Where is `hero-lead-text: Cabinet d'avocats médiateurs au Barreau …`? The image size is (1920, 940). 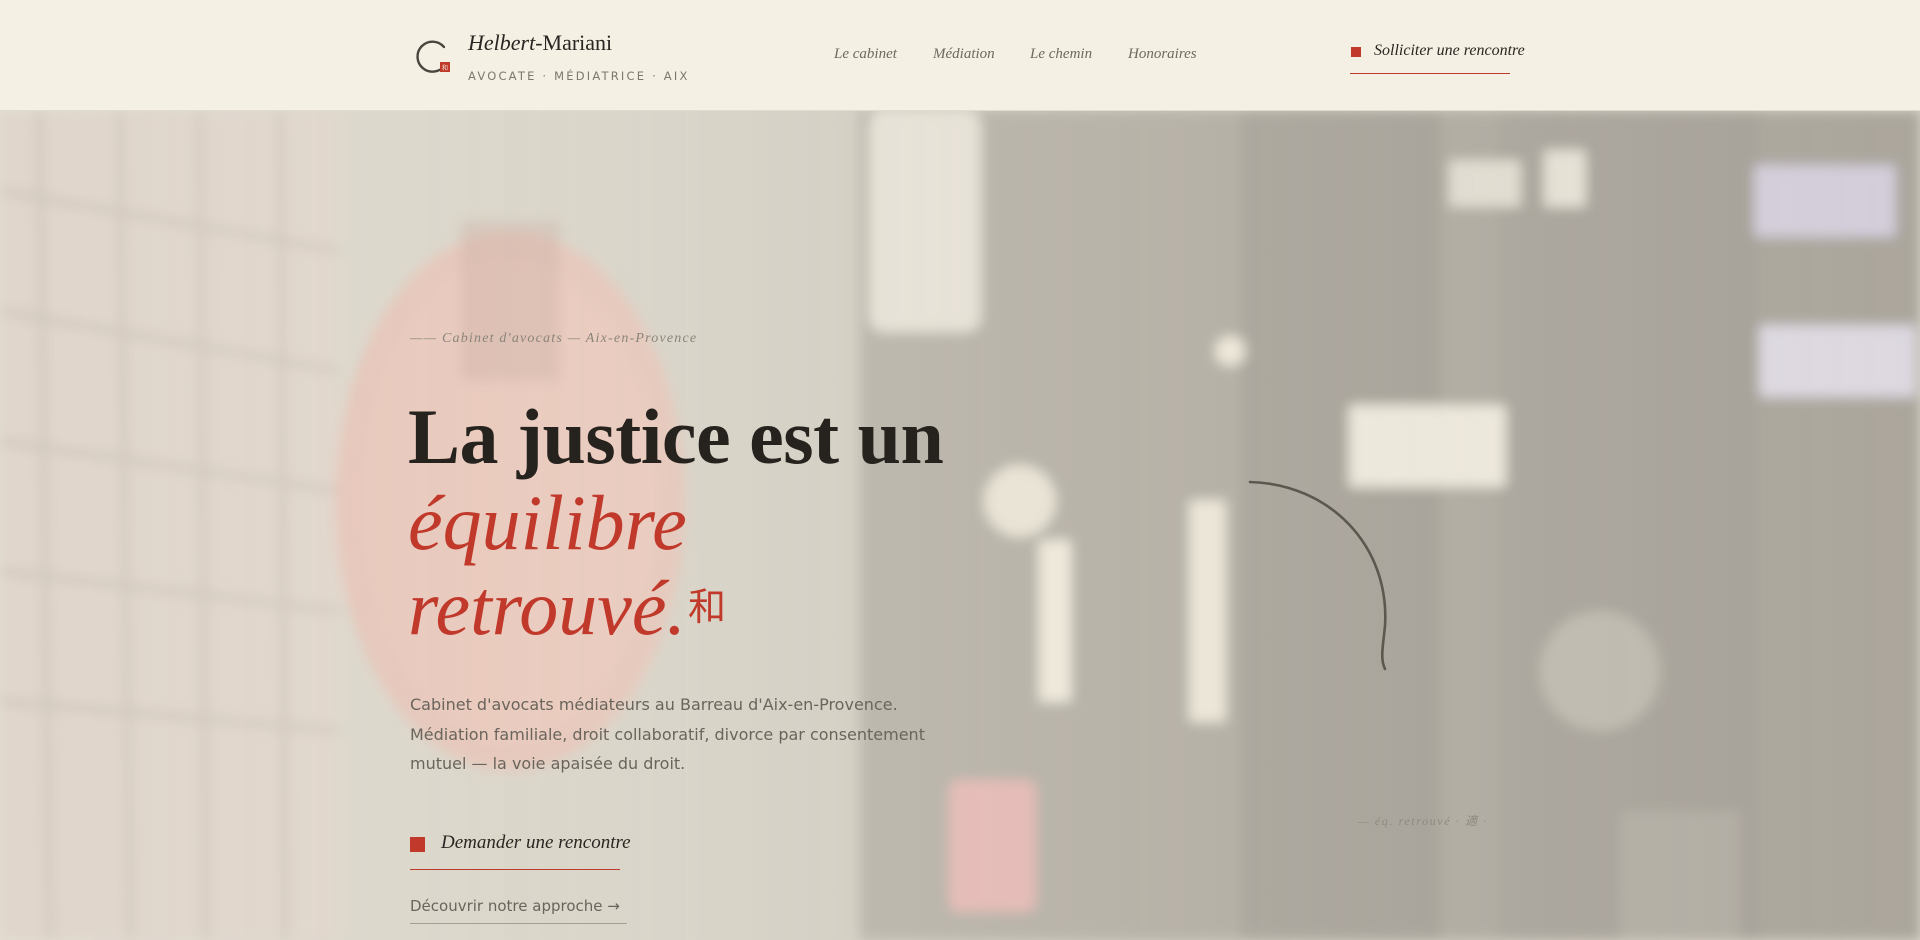
hero-lead-text: Cabinet d'avocats médiateurs au Barreau … is located at coordinates (667, 734).